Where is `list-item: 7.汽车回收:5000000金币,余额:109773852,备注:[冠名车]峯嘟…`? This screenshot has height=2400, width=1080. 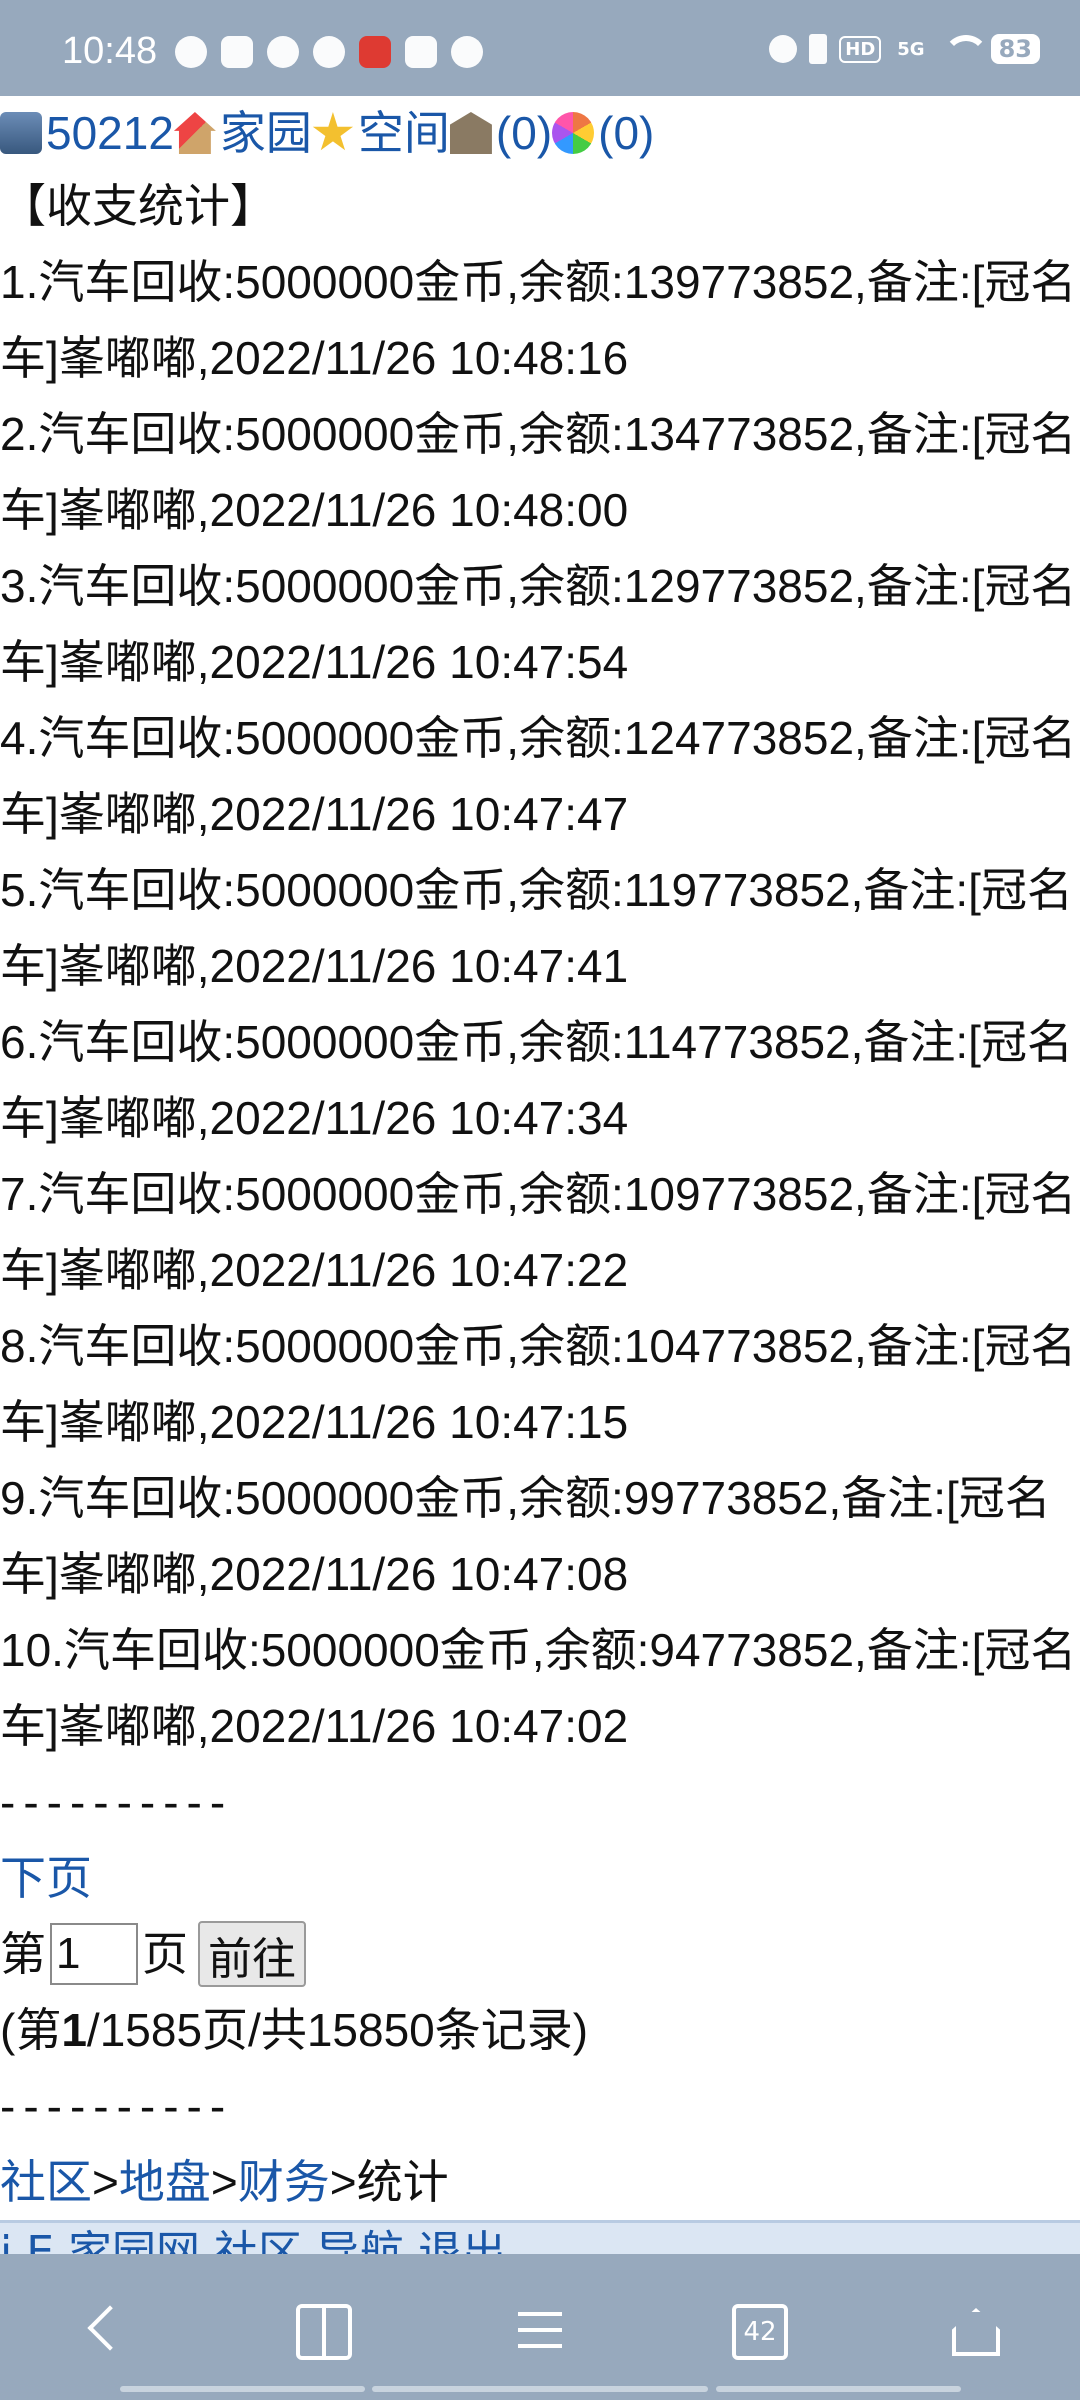
list-item: 7.汽车回收:5000000金币,余额:109773852,备注:[冠名车]峯嘟… is located at coordinates (538, 1232).